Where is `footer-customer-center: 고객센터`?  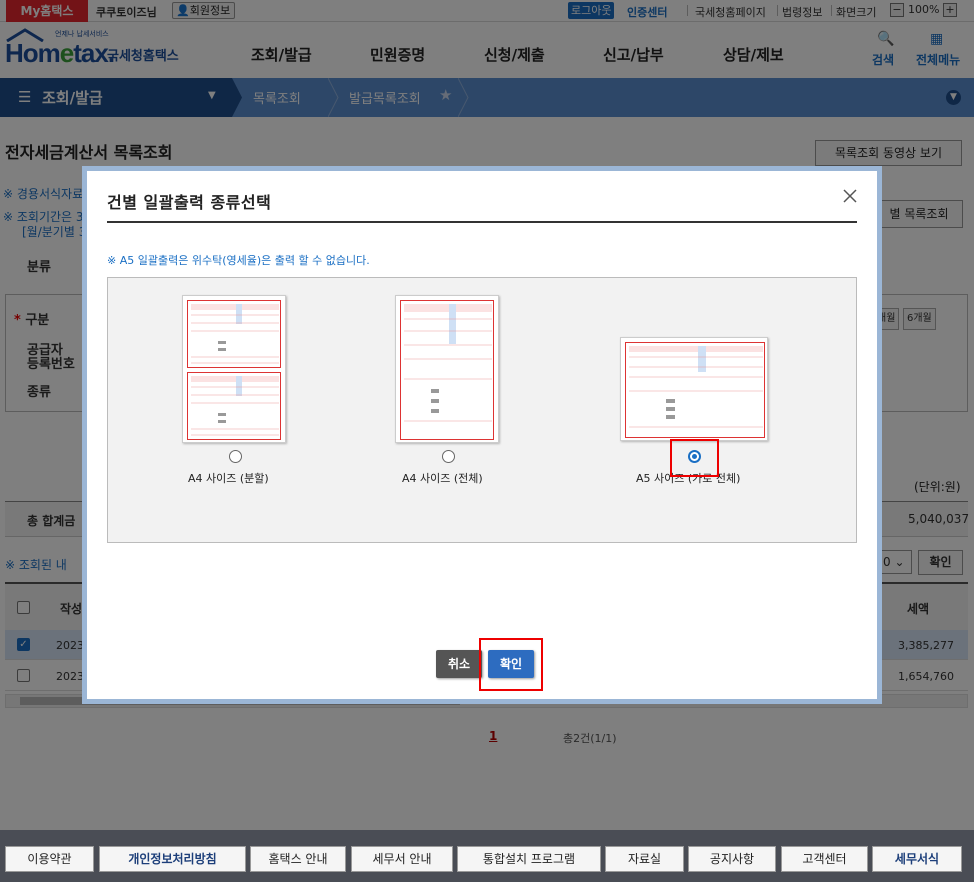
footer-customer-center: 고객센터 is located at coordinates (824, 859).